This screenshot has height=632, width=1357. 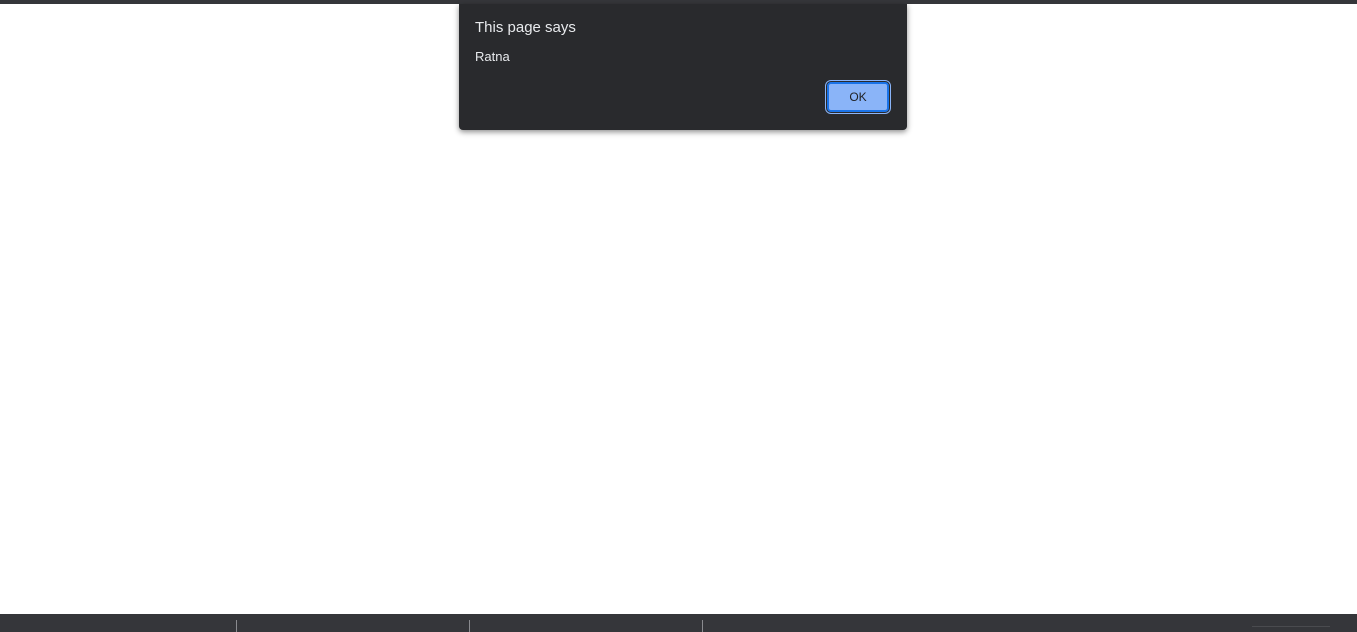 I want to click on dialog-title: This page says, so click(x=525, y=27).